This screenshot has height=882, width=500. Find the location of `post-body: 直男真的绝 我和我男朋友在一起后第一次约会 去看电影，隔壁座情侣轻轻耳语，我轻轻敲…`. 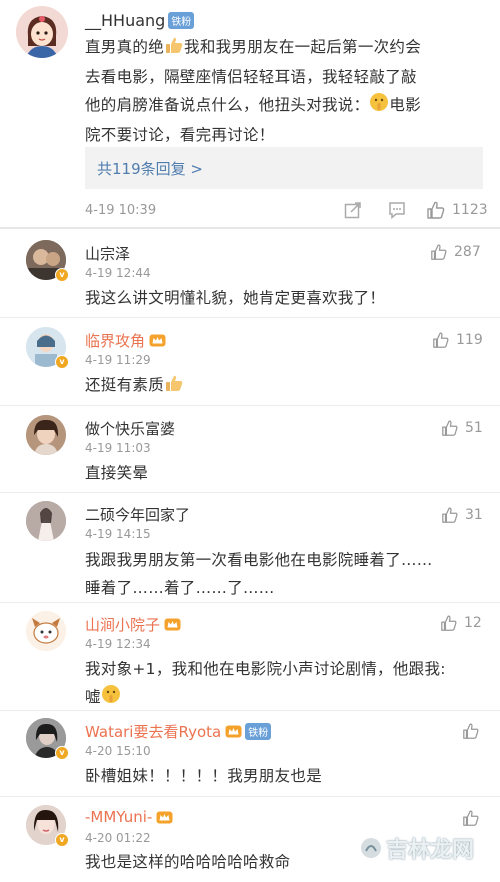

post-body: 直男真的绝 我和我男朋友在一起后第一次约会 去看电影，隔壁座情侣轻轻耳语，我轻轻敲… is located at coordinates (287, 91).